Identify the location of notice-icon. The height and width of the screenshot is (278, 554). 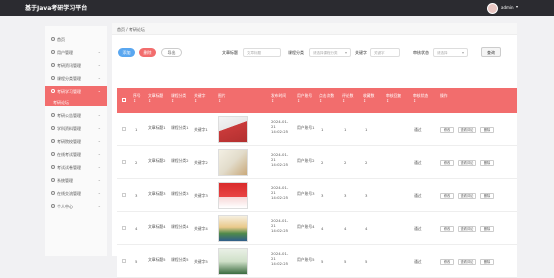
(53, 115).